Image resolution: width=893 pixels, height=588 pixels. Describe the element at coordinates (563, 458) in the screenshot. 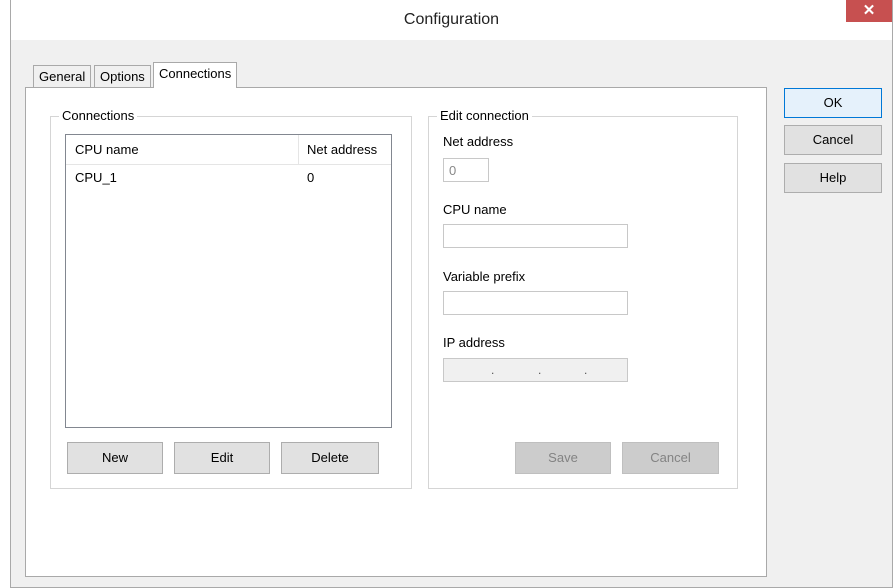

I see `save-button: Save` at that location.